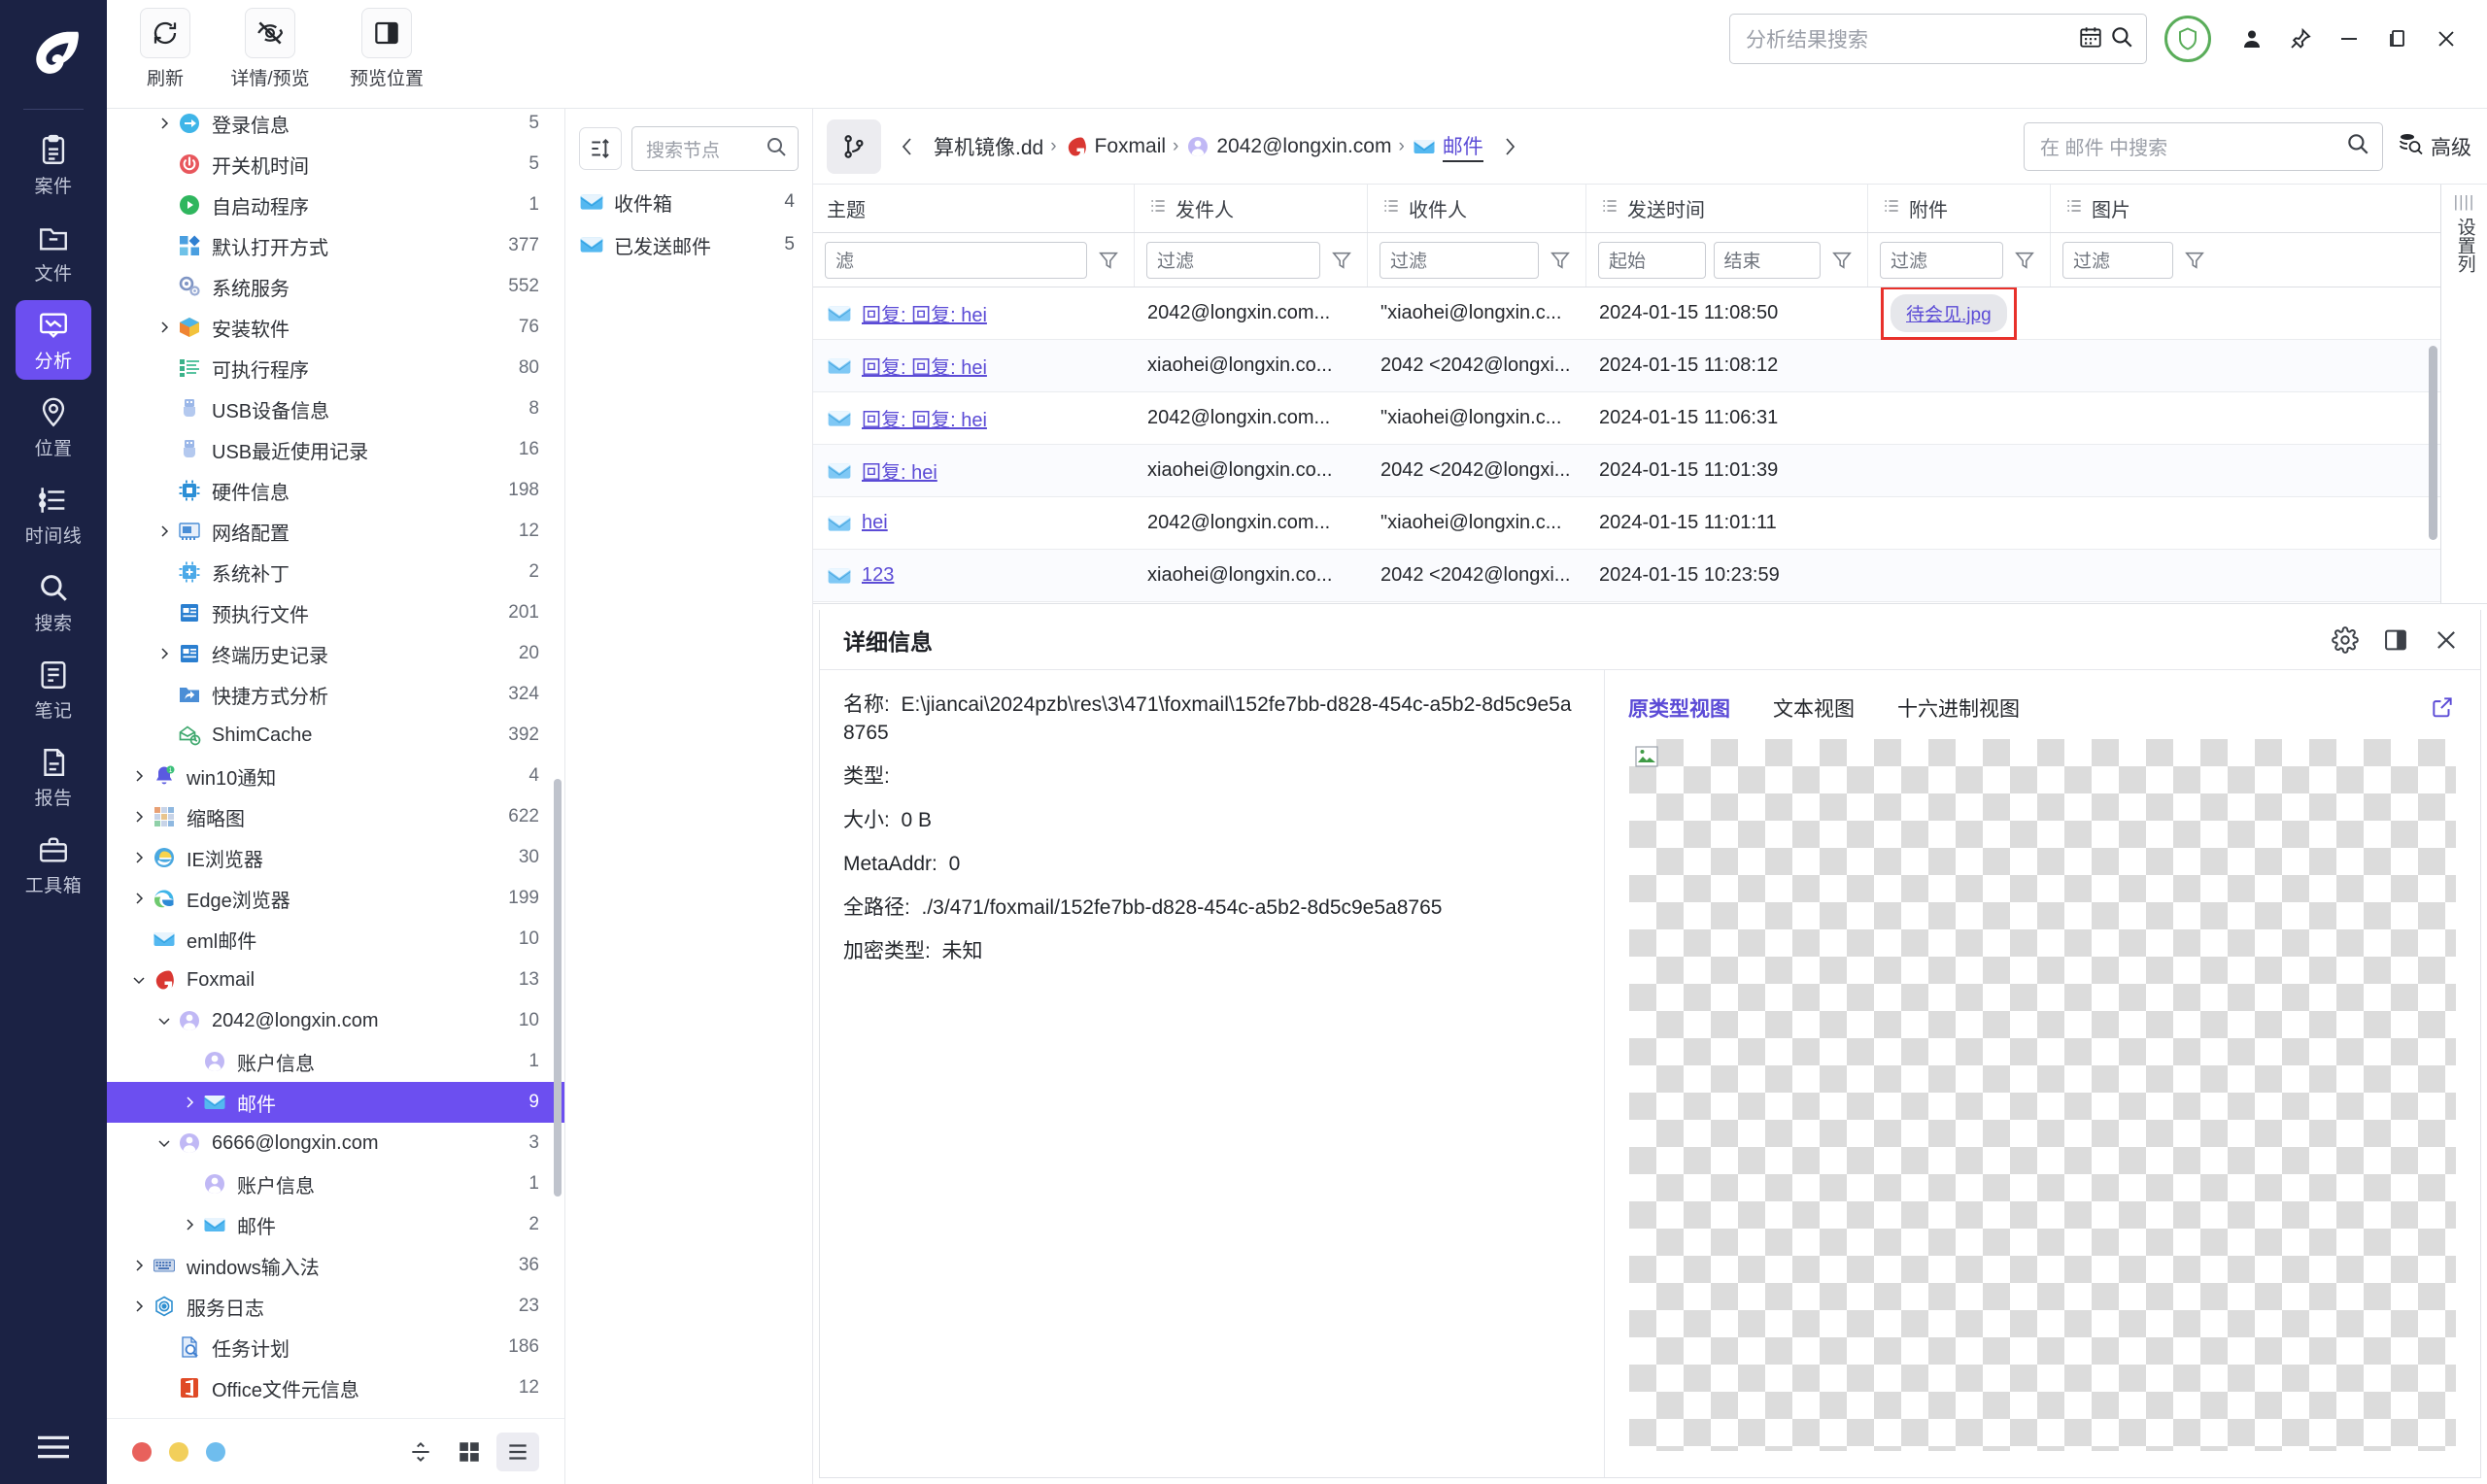 This screenshot has height=1484, width=2487. What do you see at coordinates (2397, 38) in the screenshot?
I see `maximize-icon` at bounding box center [2397, 38].